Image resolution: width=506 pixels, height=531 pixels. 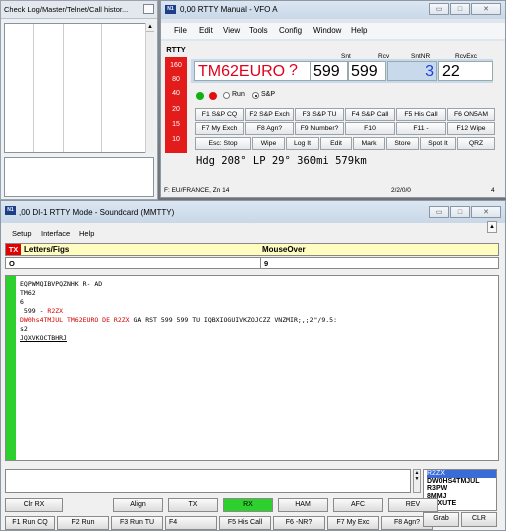 What do you see at coordinates (223, 143) in the screenshot?
I see `esc-stop-button: Esc: Stop` at bounding box center [223, 143].